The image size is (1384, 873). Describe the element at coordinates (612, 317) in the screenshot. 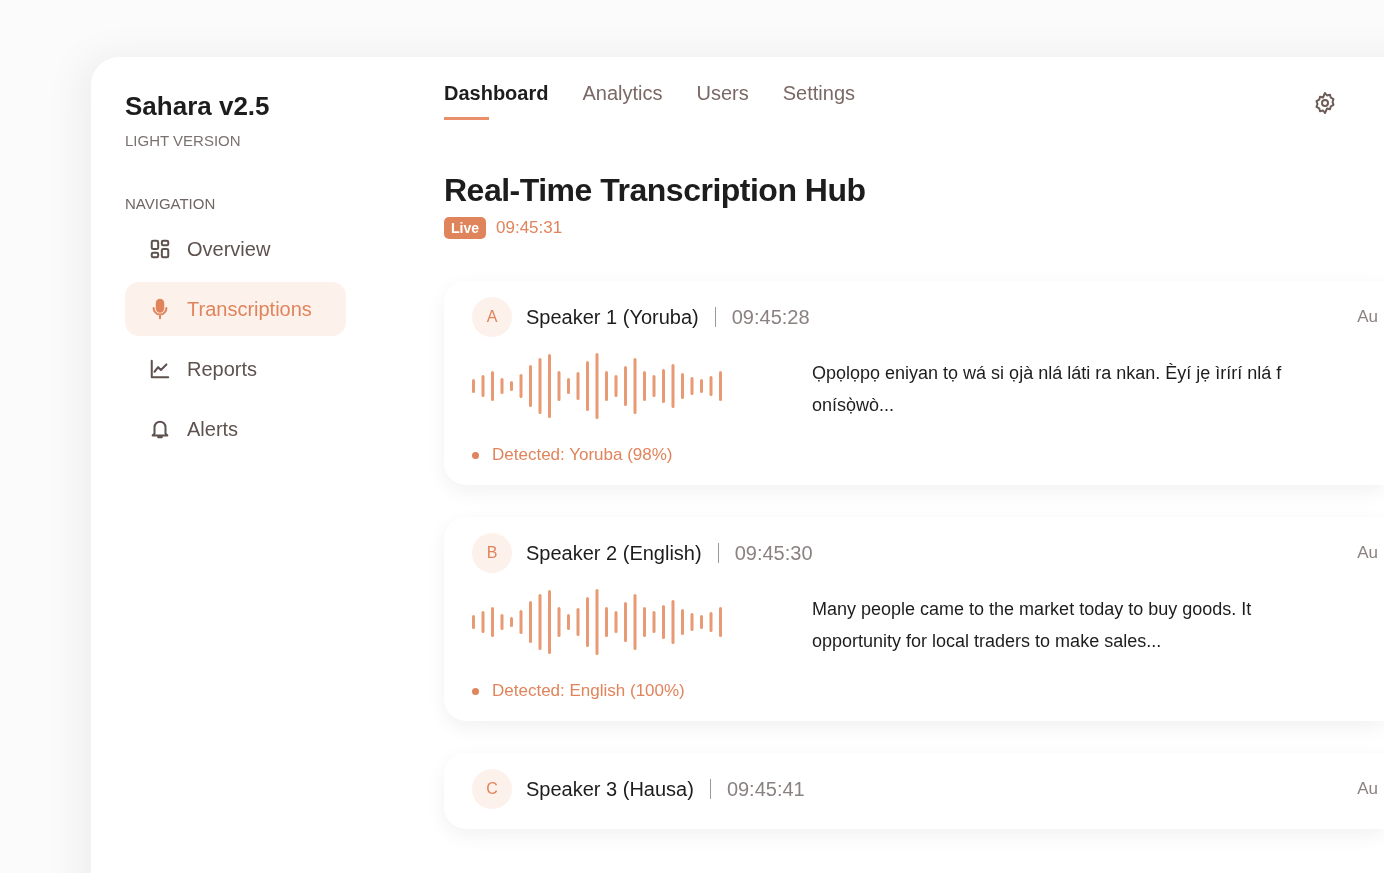

I see `speaker-name: Speaker 1 (Yoruba)` at that location.